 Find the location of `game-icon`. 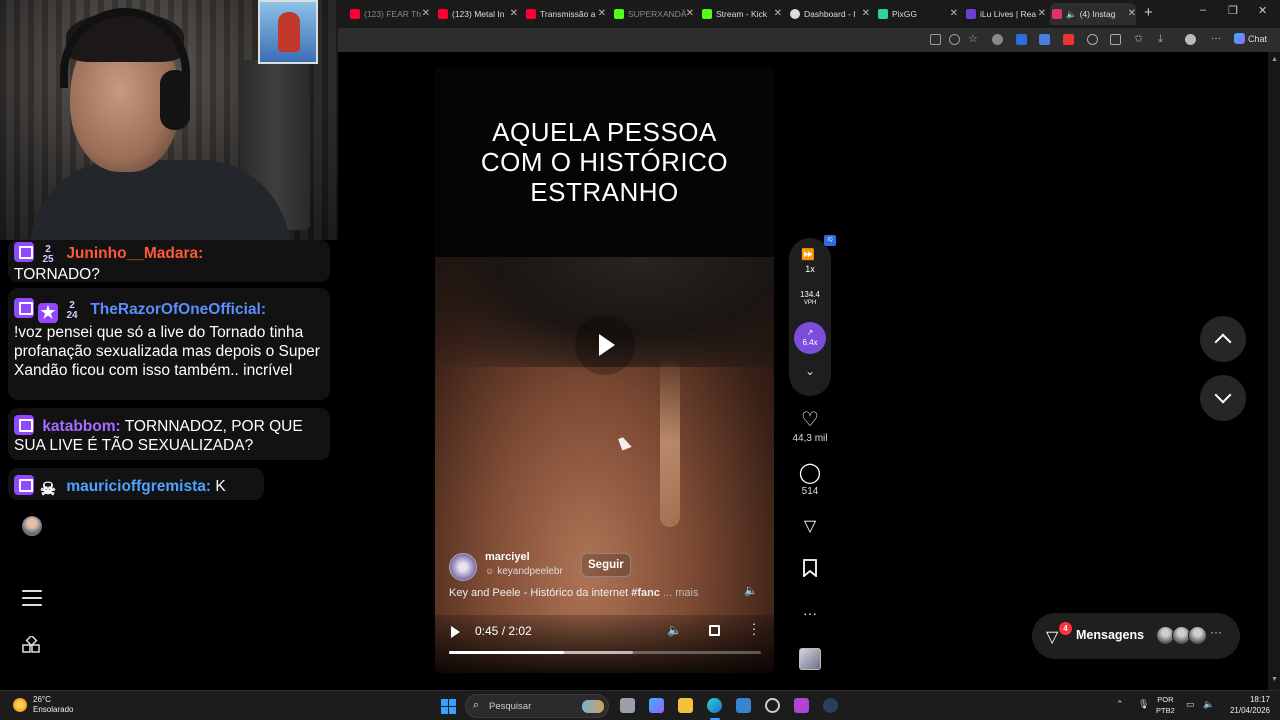

game-icon is located at coordinates (801, 705).